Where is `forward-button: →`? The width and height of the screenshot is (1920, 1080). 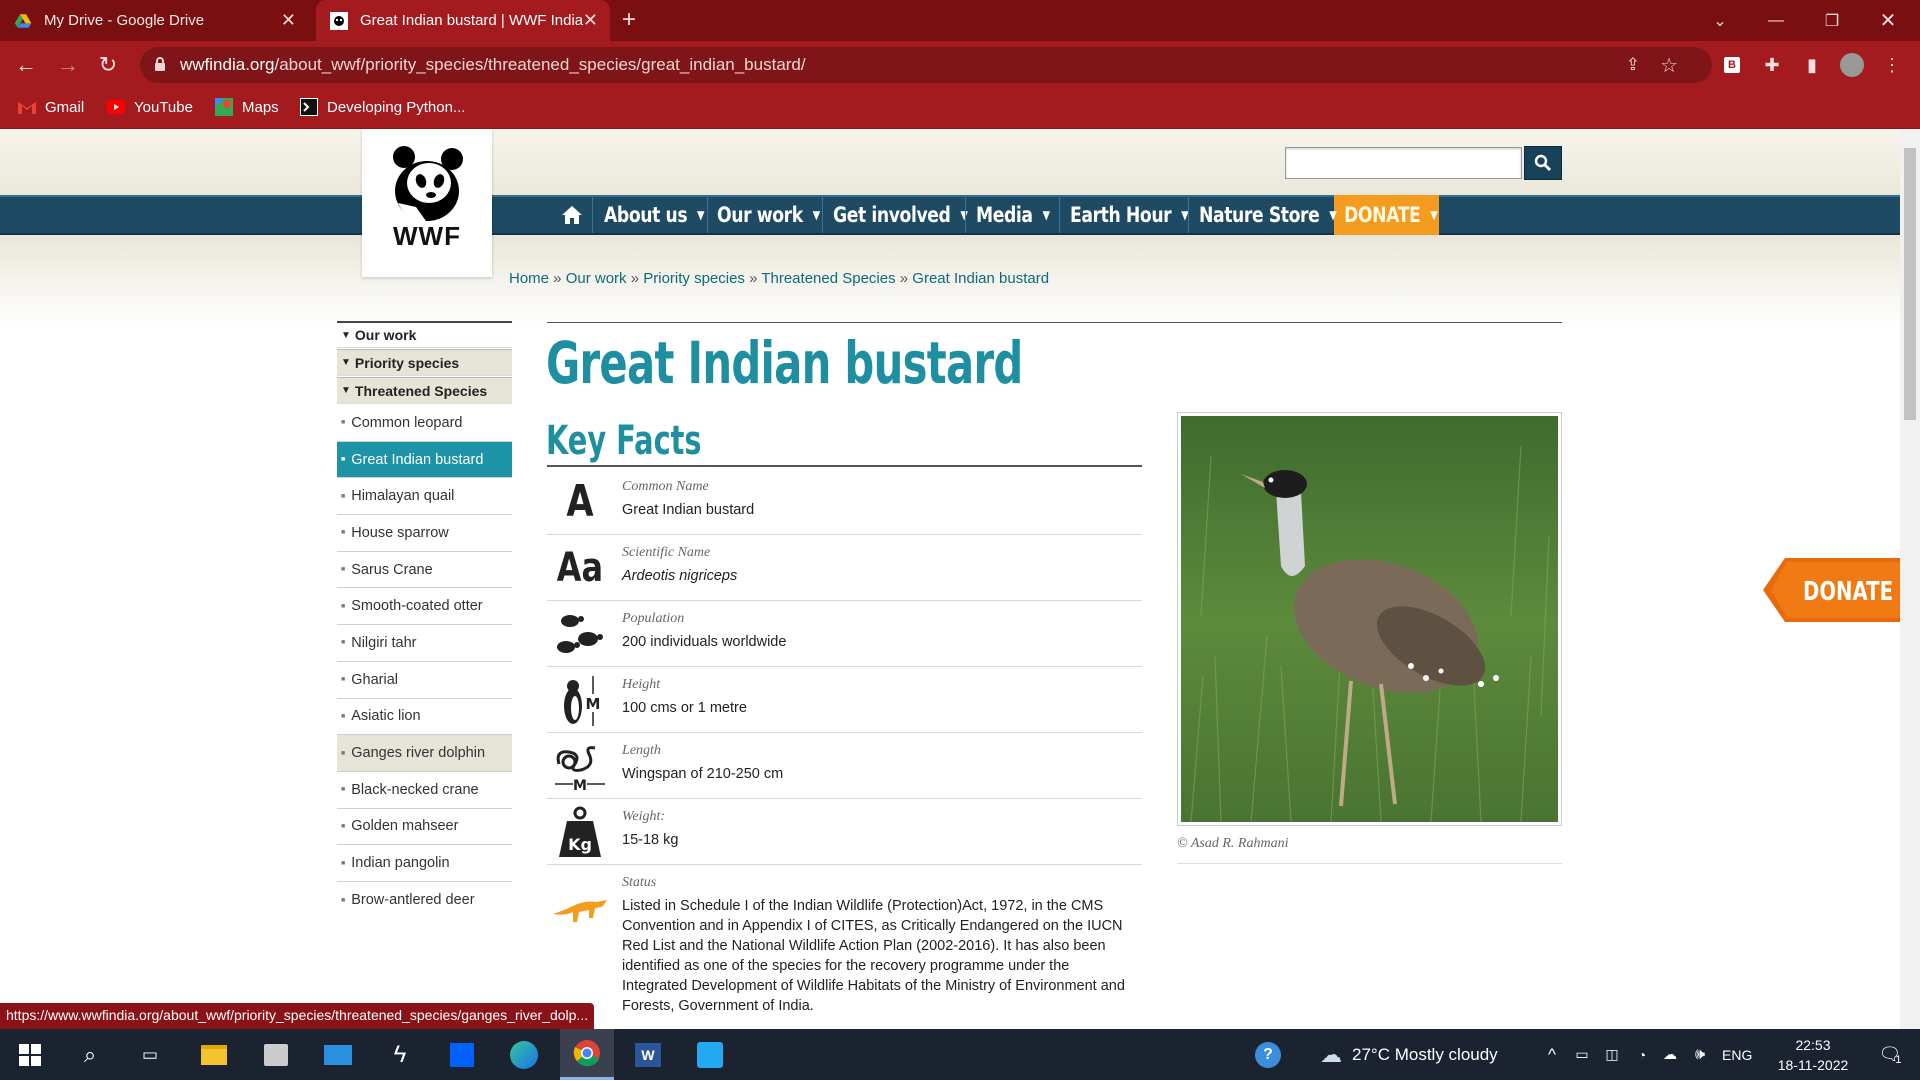 forward-button: → is located at coordinates (68, 65).